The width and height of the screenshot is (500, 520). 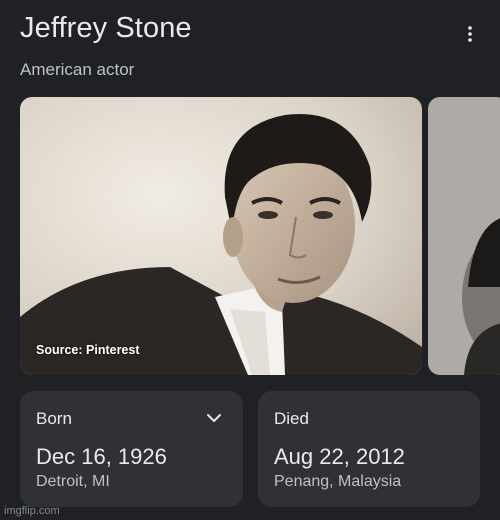 What do you see at coordinates (54, 418) in the screenshot?
I see `born-label: Born` at bounding box center [54, 418].